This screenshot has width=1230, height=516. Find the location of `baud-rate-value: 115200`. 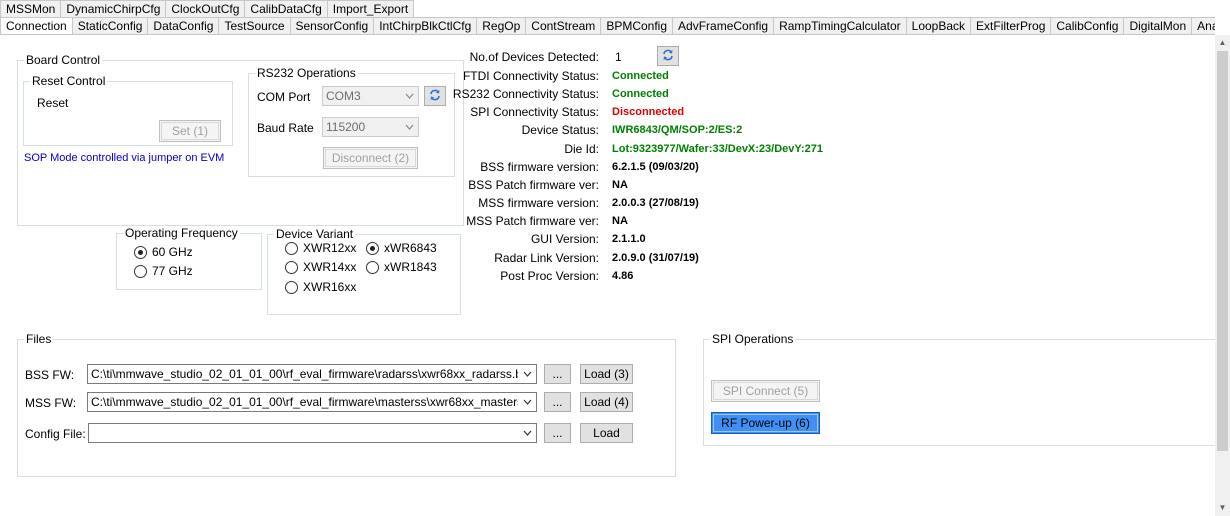

baud-rate-value: 115200 is located at coordinates (346, 127).